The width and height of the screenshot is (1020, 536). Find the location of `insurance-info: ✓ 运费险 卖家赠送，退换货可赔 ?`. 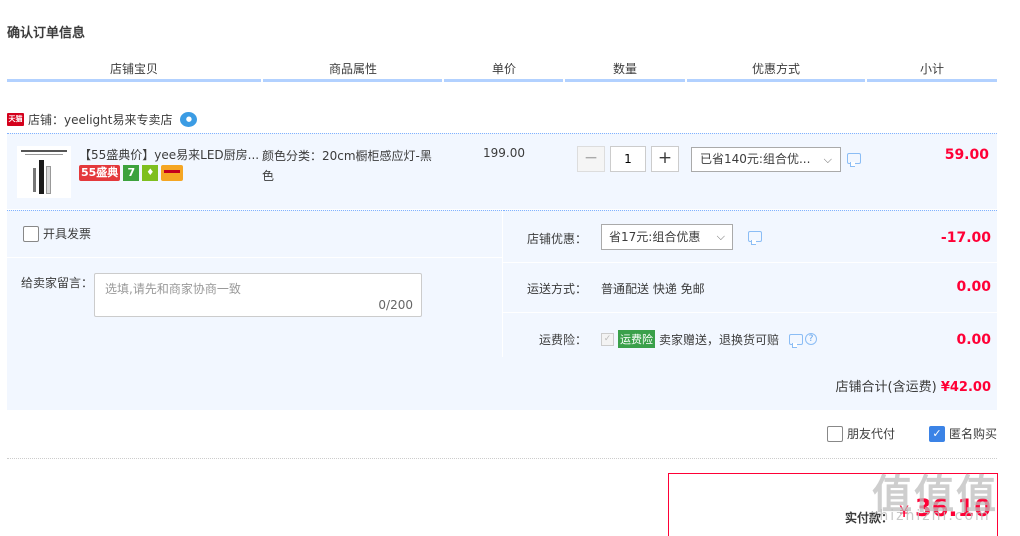

insurance-info: ✓ 运费险 卖家赠送，退换货可赔 ? is located at coordinates (709, 339).